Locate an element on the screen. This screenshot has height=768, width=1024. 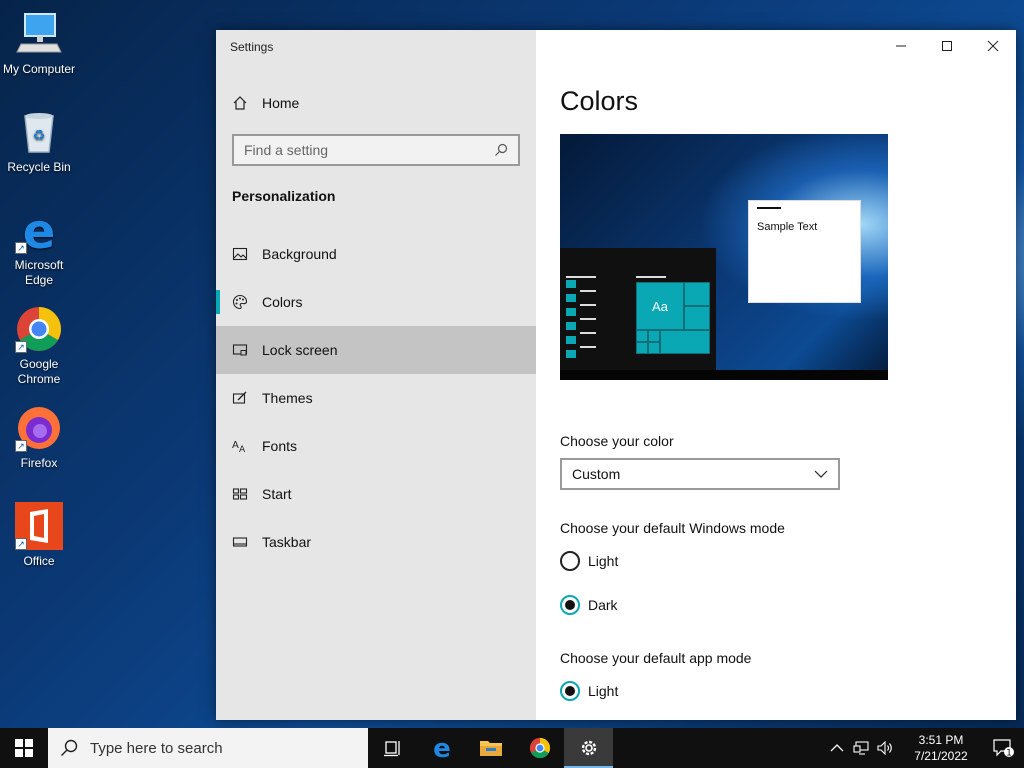
nav-item-label: Taskbar is located at coordinates (287, 542).